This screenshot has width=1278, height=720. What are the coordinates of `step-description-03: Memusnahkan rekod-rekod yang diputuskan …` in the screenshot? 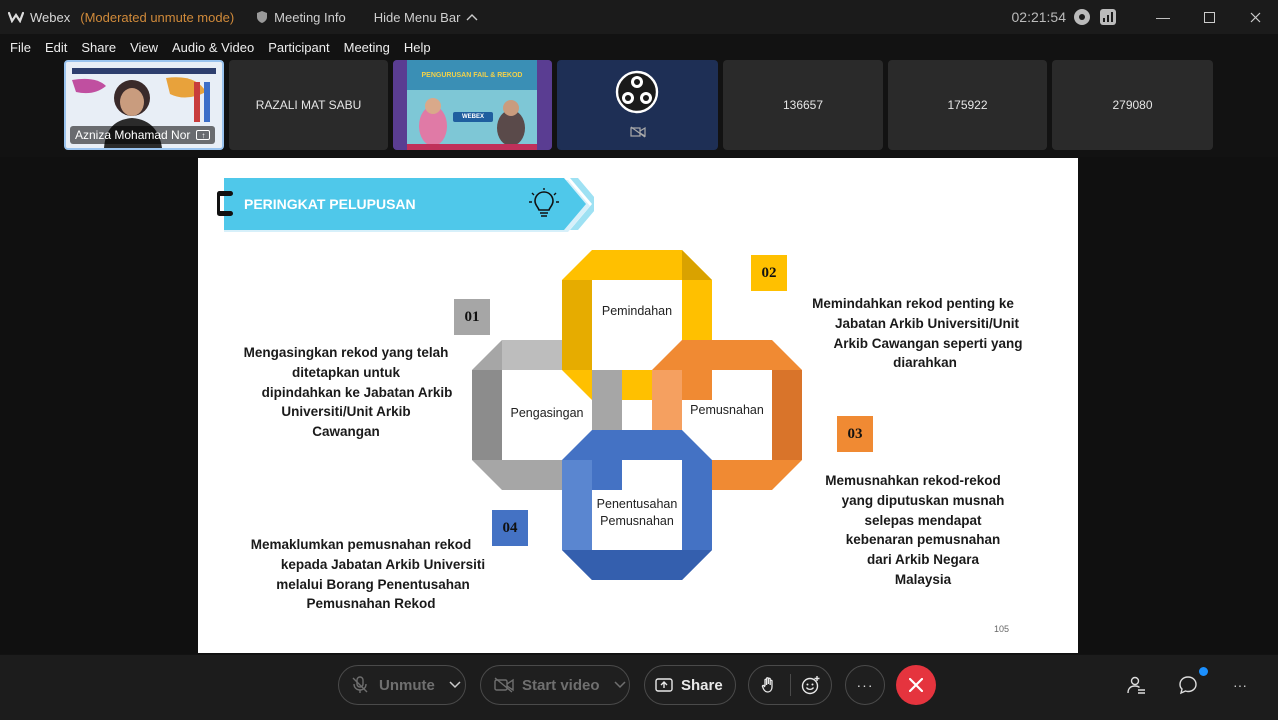 It's located at (923, 530).